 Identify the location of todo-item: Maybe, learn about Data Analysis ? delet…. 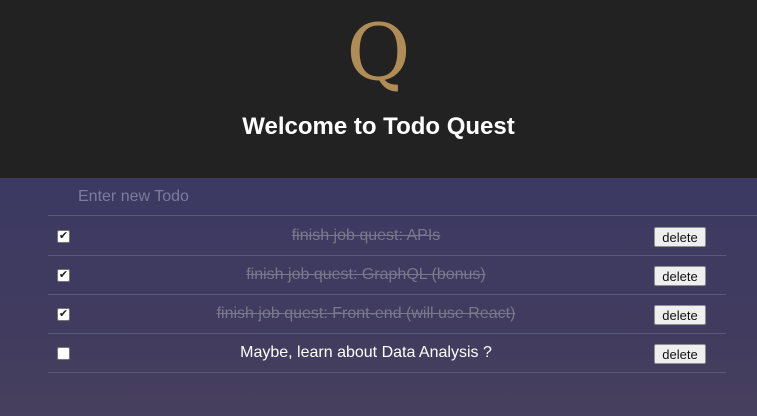
(387, 353).